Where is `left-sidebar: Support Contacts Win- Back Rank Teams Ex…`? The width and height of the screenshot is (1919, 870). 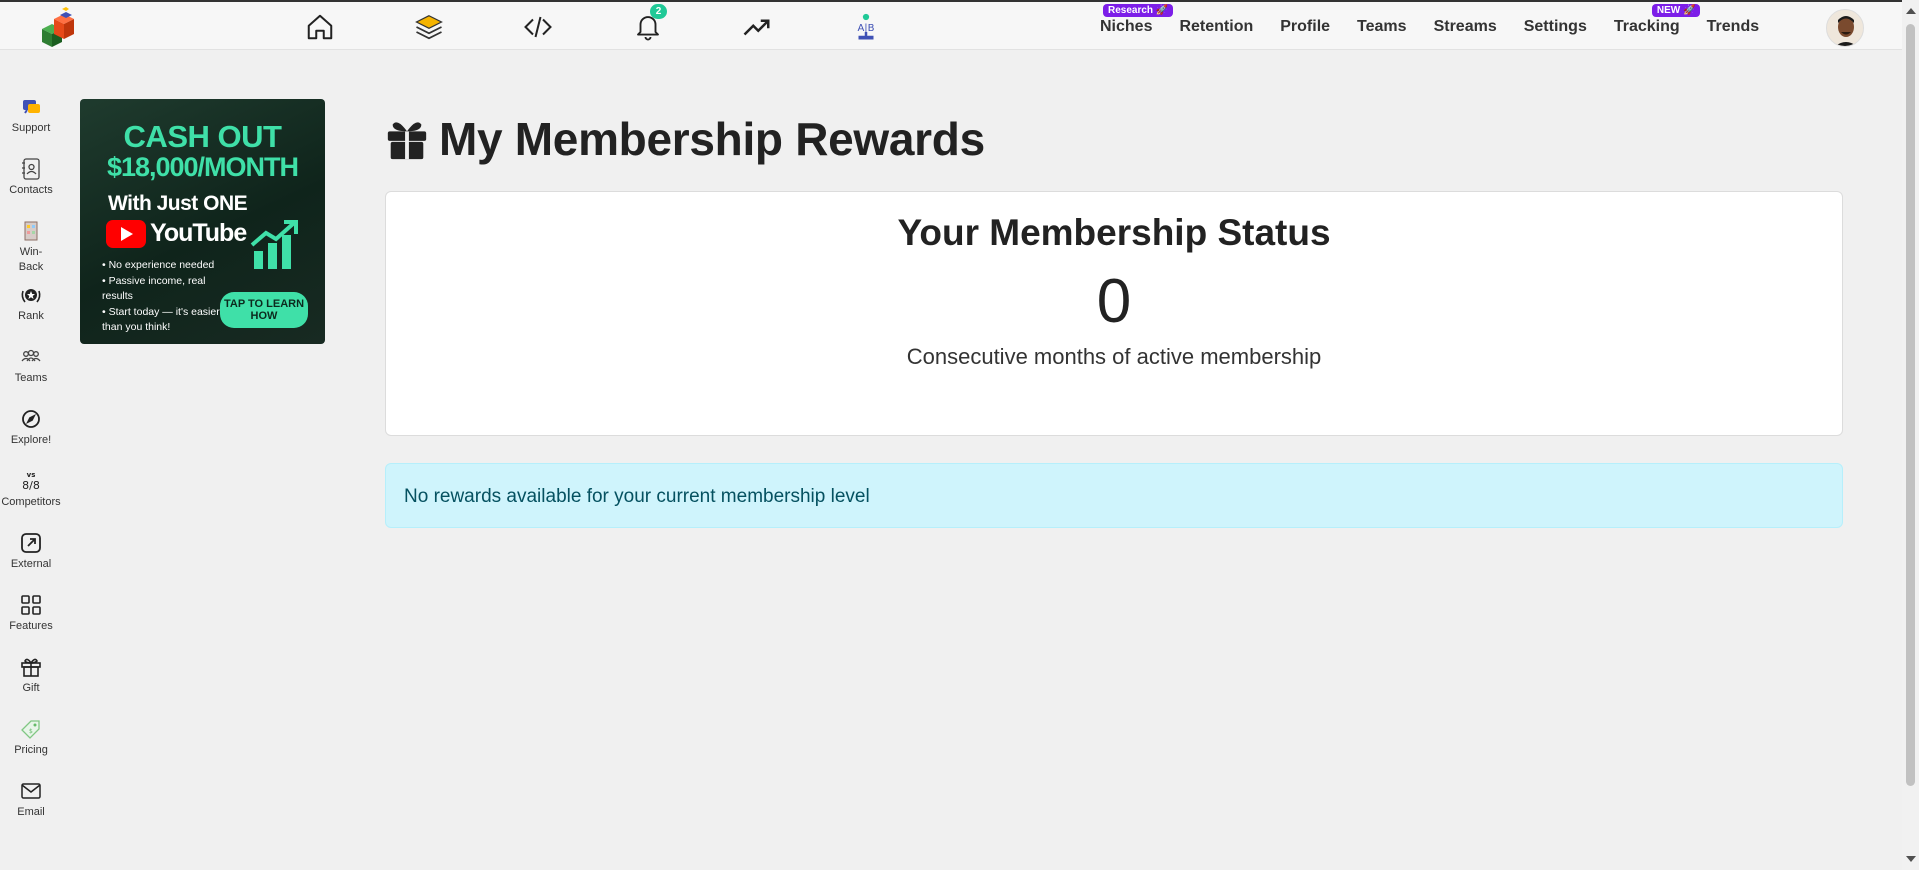
left-sidebar: Support Contacts Win- Back Rank Teams Ex… is located at coordinates (31, 468).